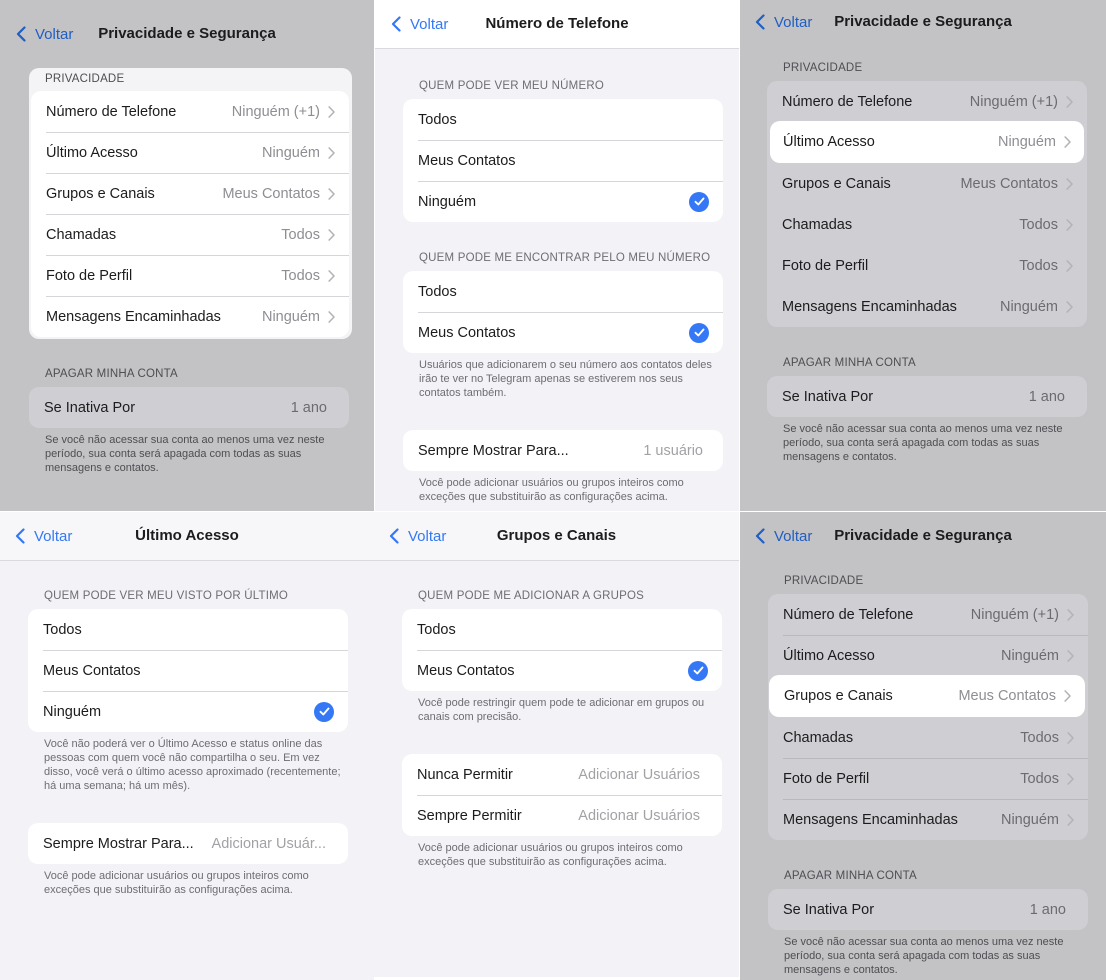 The width and height of the screenshot is (1106, 980). I want to click on item-label: Se Inativa Por, so click(90, 407).